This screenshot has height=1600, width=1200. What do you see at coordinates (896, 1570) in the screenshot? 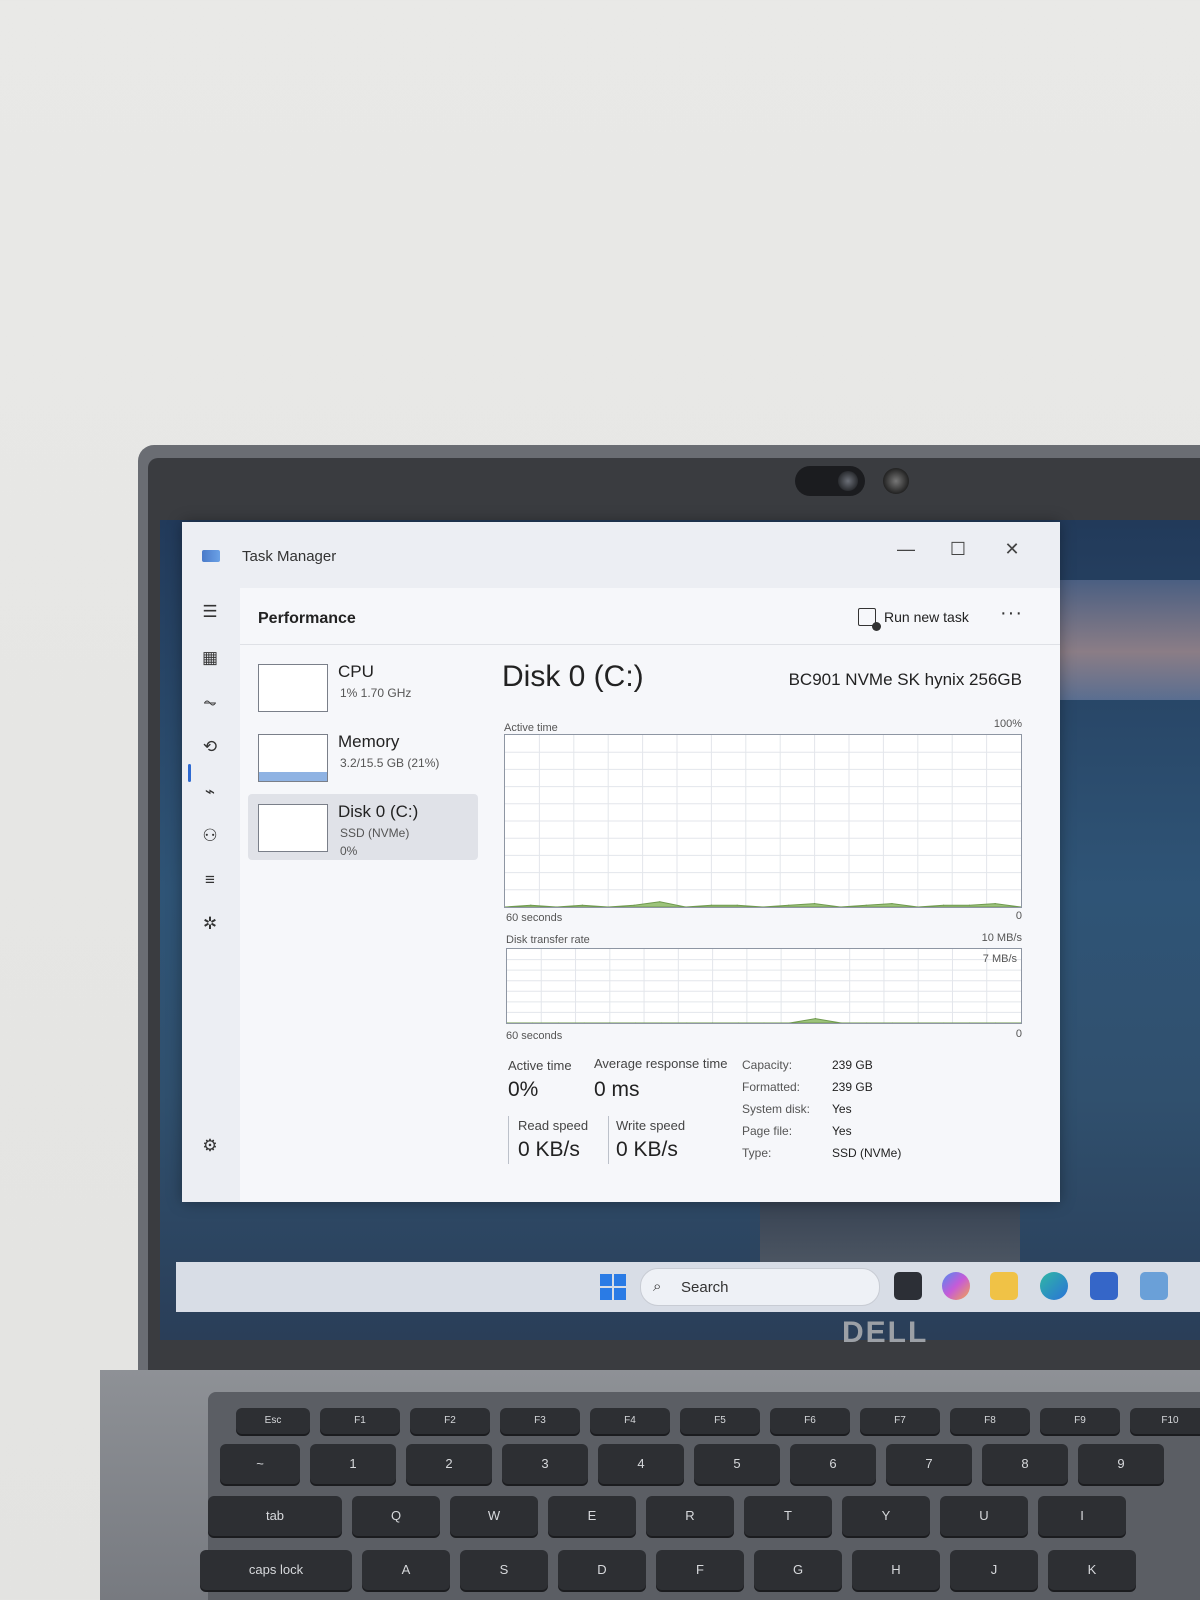
I see `key-h: H` at bounding box center [896, 1570].